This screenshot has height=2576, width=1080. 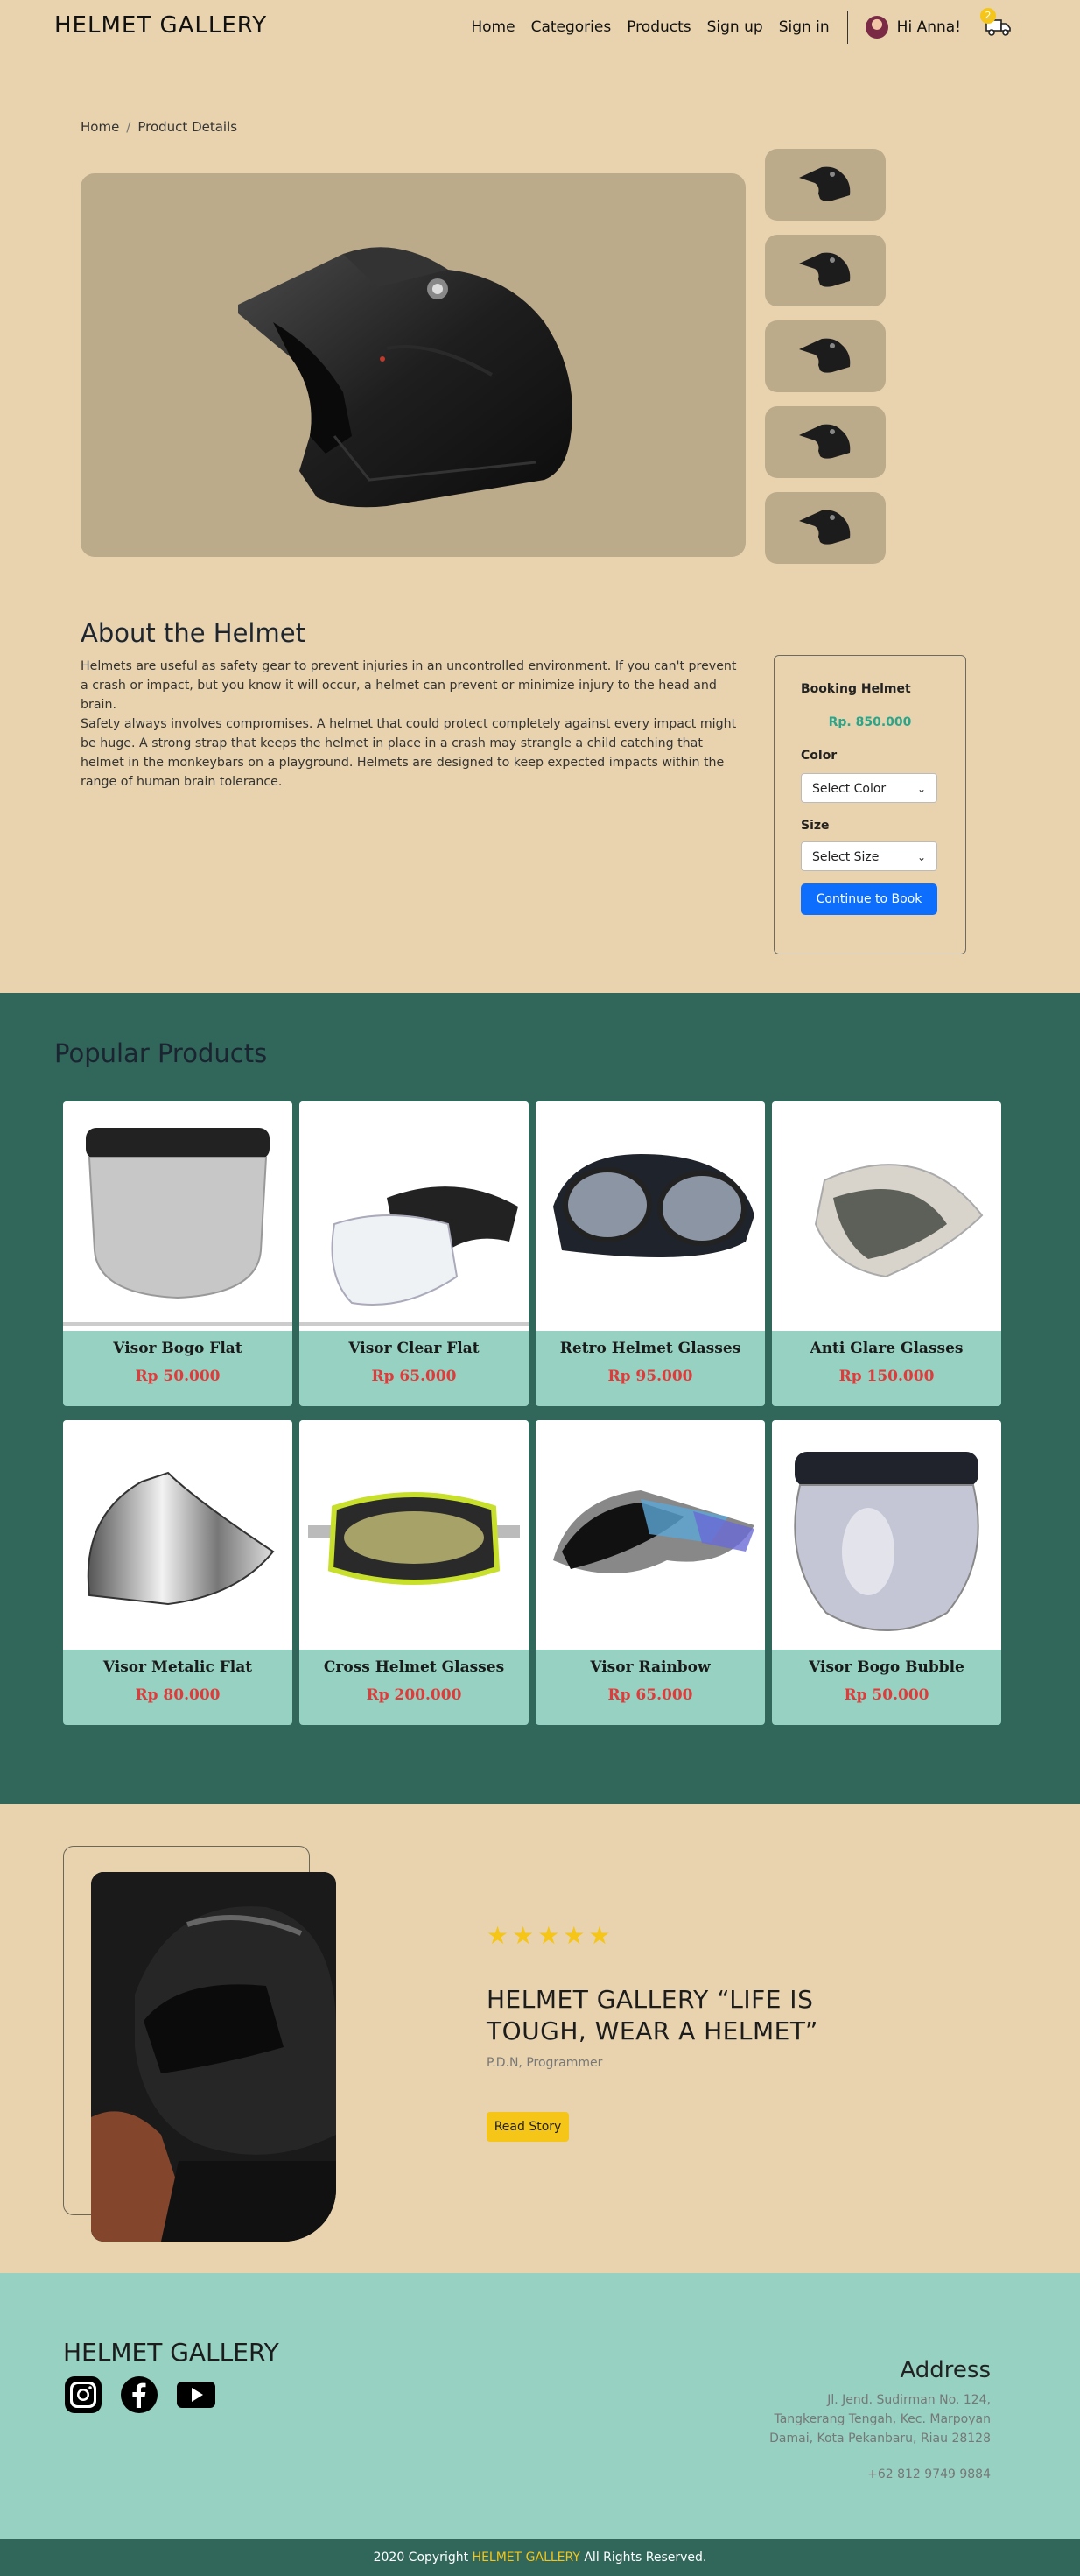 What do you see at coordinates (193, 633) in the screenshot?
I see `about-title: About the Helmet` at bounding box center [193, 633].